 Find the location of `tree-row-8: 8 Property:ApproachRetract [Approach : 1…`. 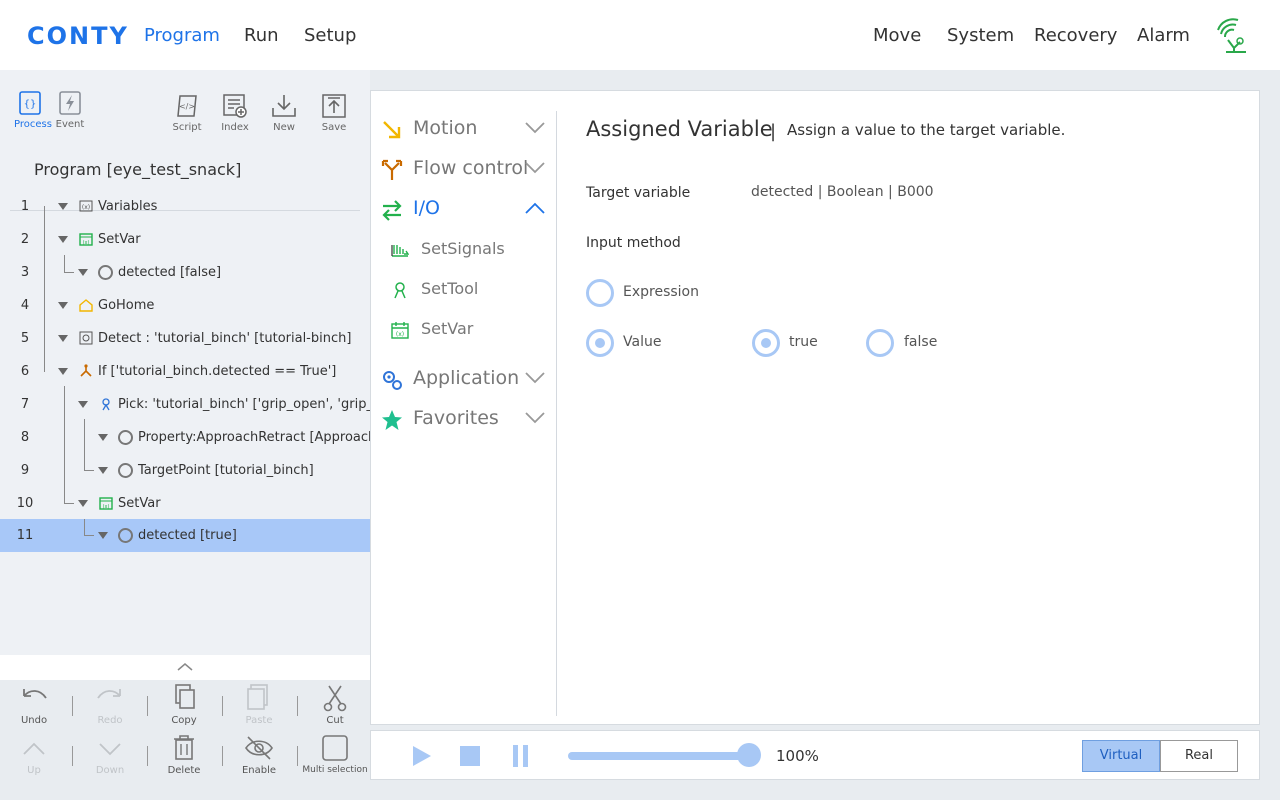

tree-row-8: 8 Property:ApproachRetract [Approach : 1… is located at coordinates (185, 437).